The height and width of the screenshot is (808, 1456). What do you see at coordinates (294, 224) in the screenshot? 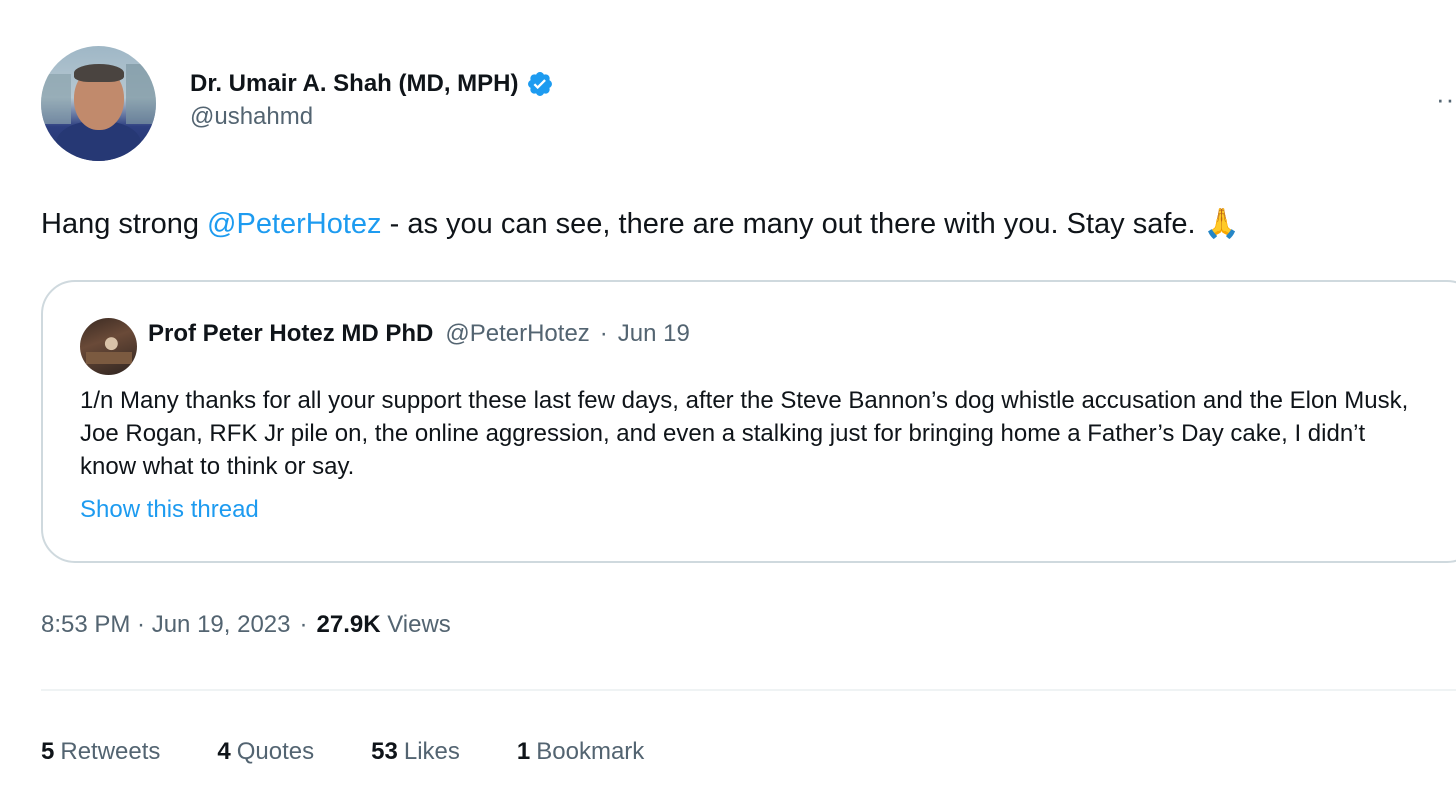
I see `tweet-mention-link: @PeterHotez` at bounding box center [294, 224].